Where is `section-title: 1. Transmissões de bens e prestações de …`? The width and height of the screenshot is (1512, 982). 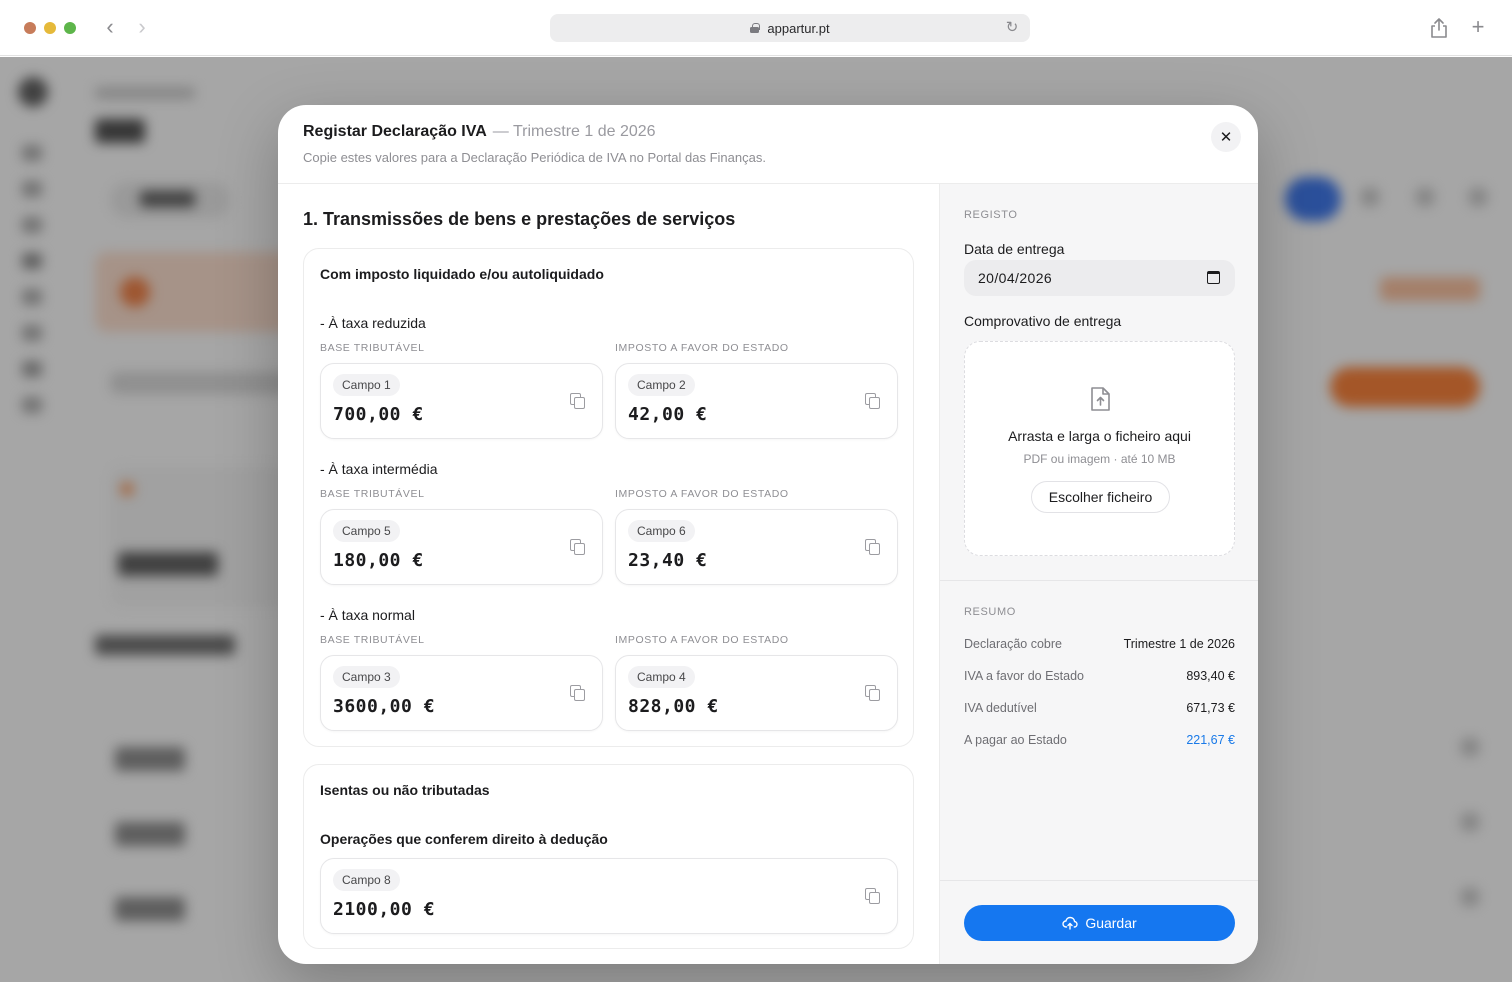 section-title: 1. Transmissões de bens e prestações de … is located at coordinates (519, 219).